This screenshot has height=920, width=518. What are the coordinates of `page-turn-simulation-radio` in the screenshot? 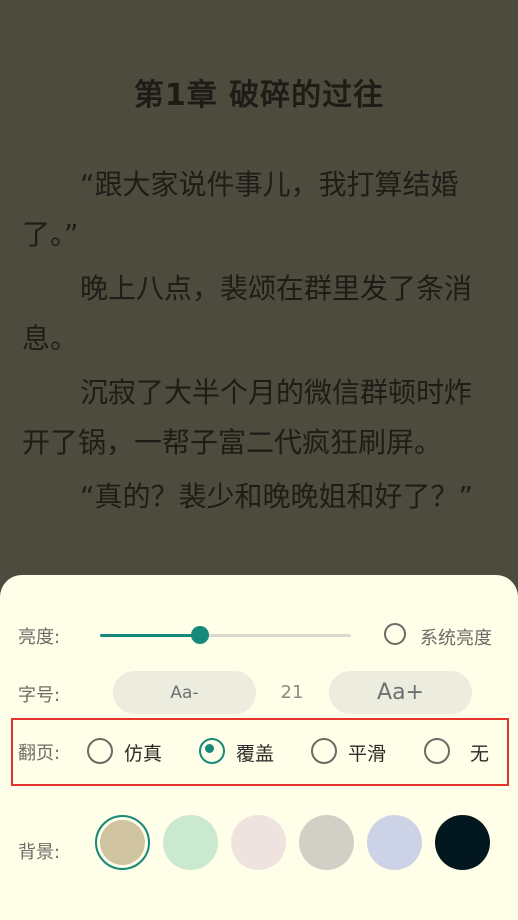 It's located at (100, 751).